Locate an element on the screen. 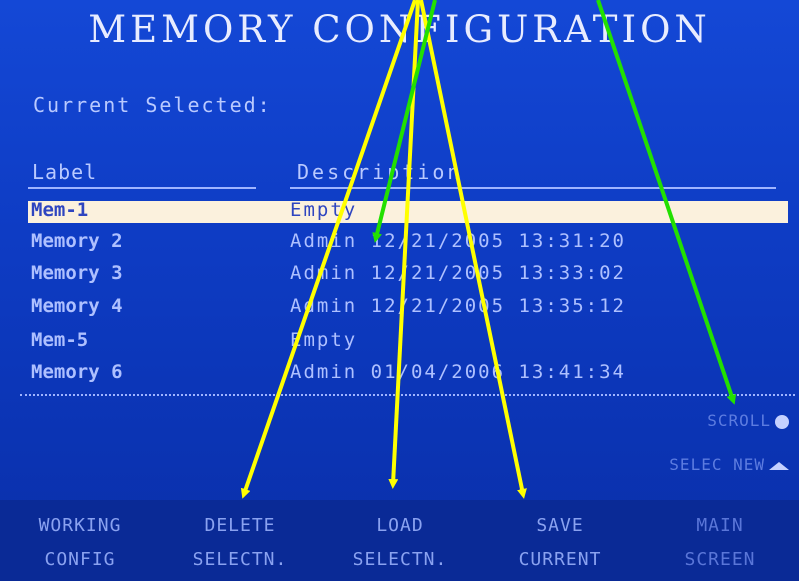 This screenshot has height=581, width=799. yellow-arrow-load is located at coordinates (404, 244).